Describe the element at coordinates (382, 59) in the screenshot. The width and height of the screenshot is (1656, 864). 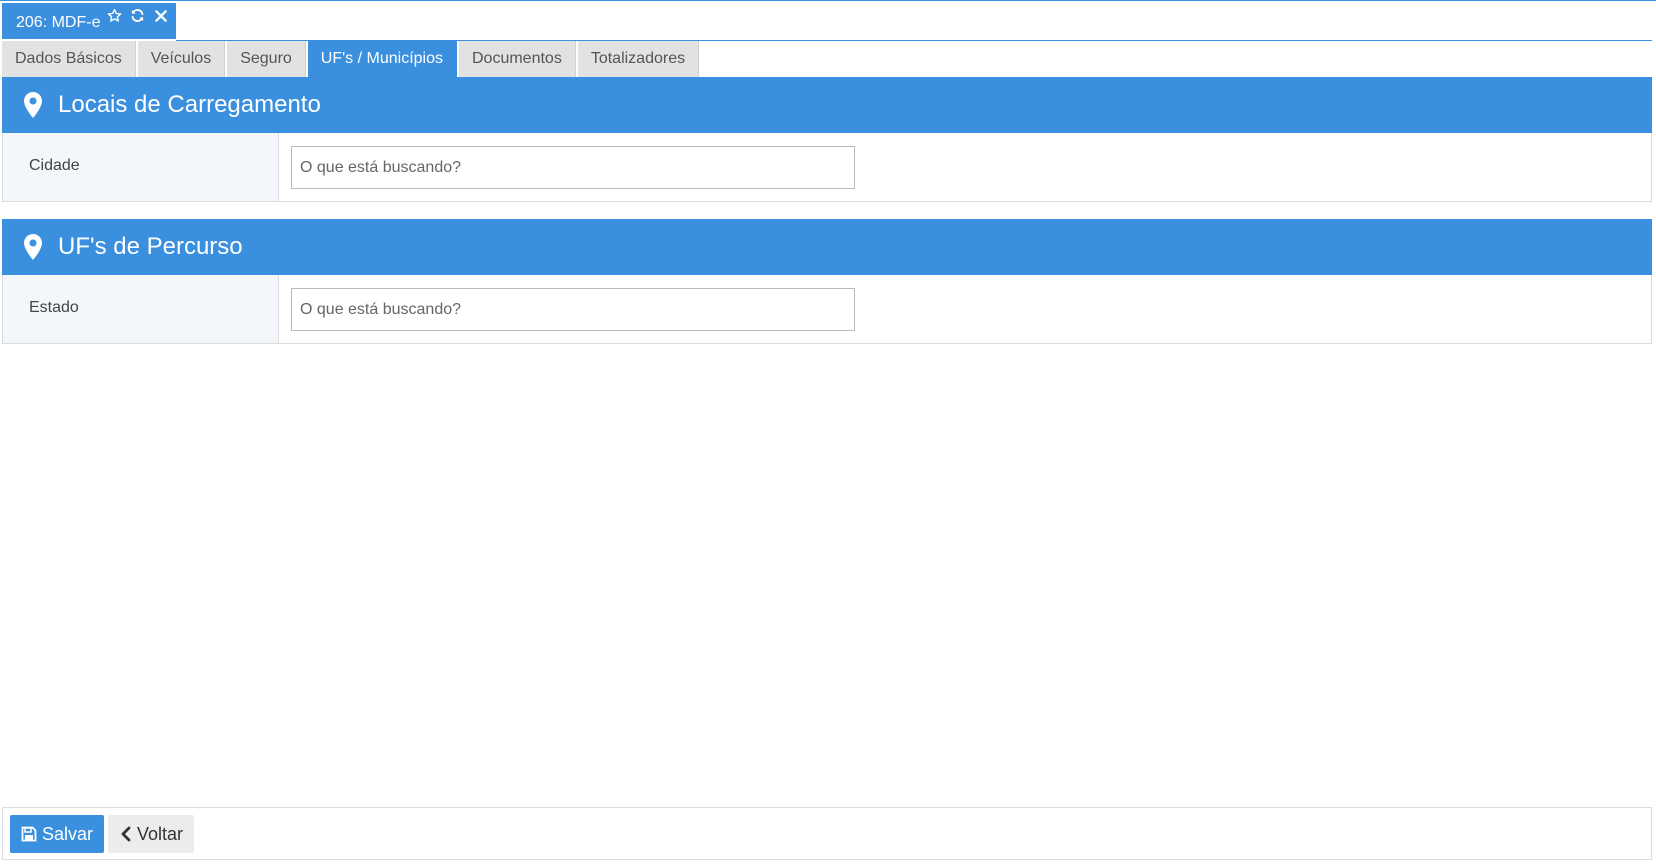
I see `tab-ufs-municipios: UF's / Municípios` at that location.